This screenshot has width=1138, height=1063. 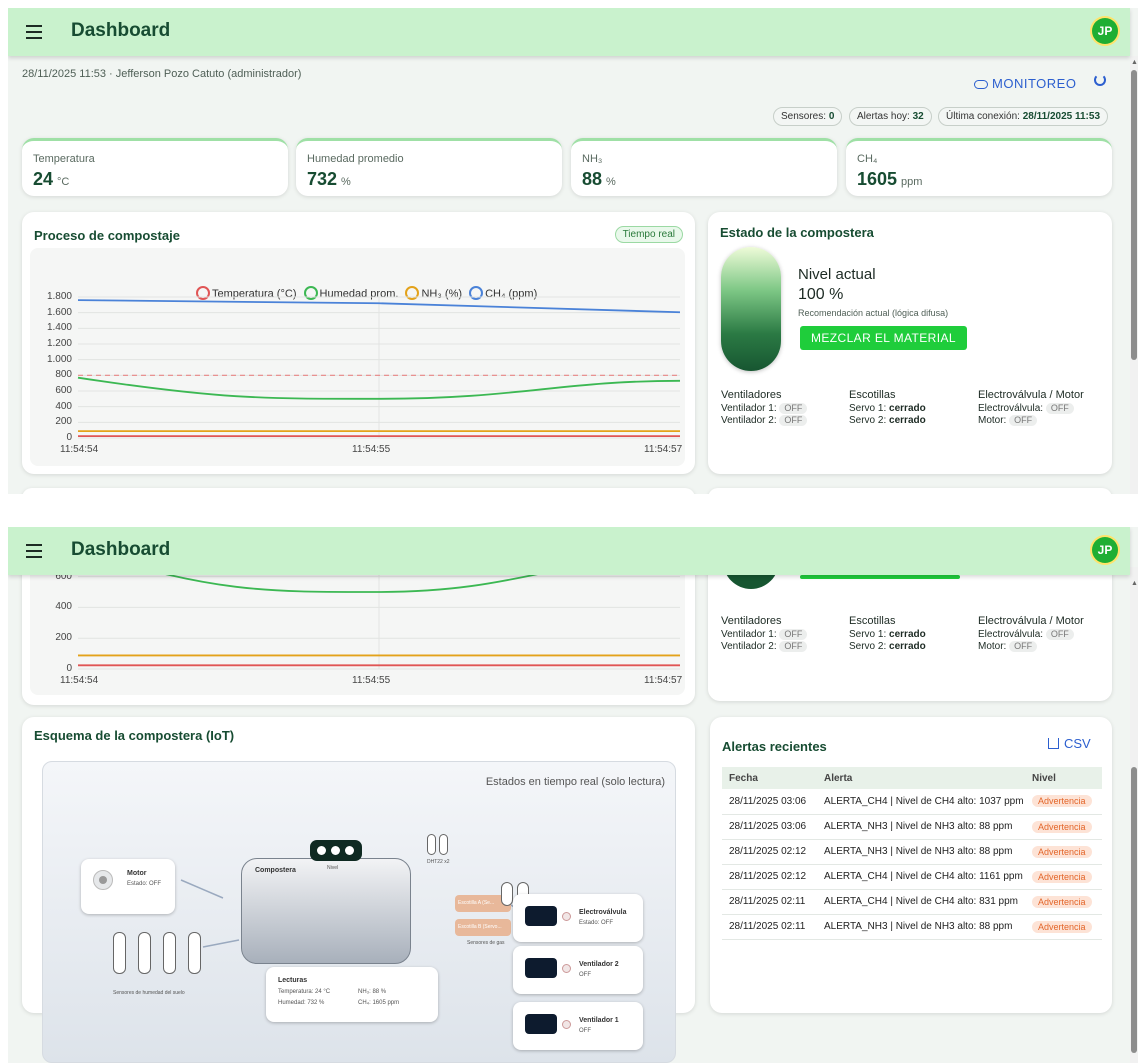 I want to click on valve-row: Electroválvula: OFF, so click(x=1031, y=635).